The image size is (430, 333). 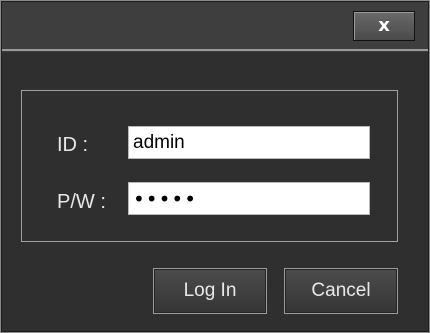 What do you see at coordinates (210, 291) in the screenshot?
I see `login-button: Log In` at bounding box center [210, 291].